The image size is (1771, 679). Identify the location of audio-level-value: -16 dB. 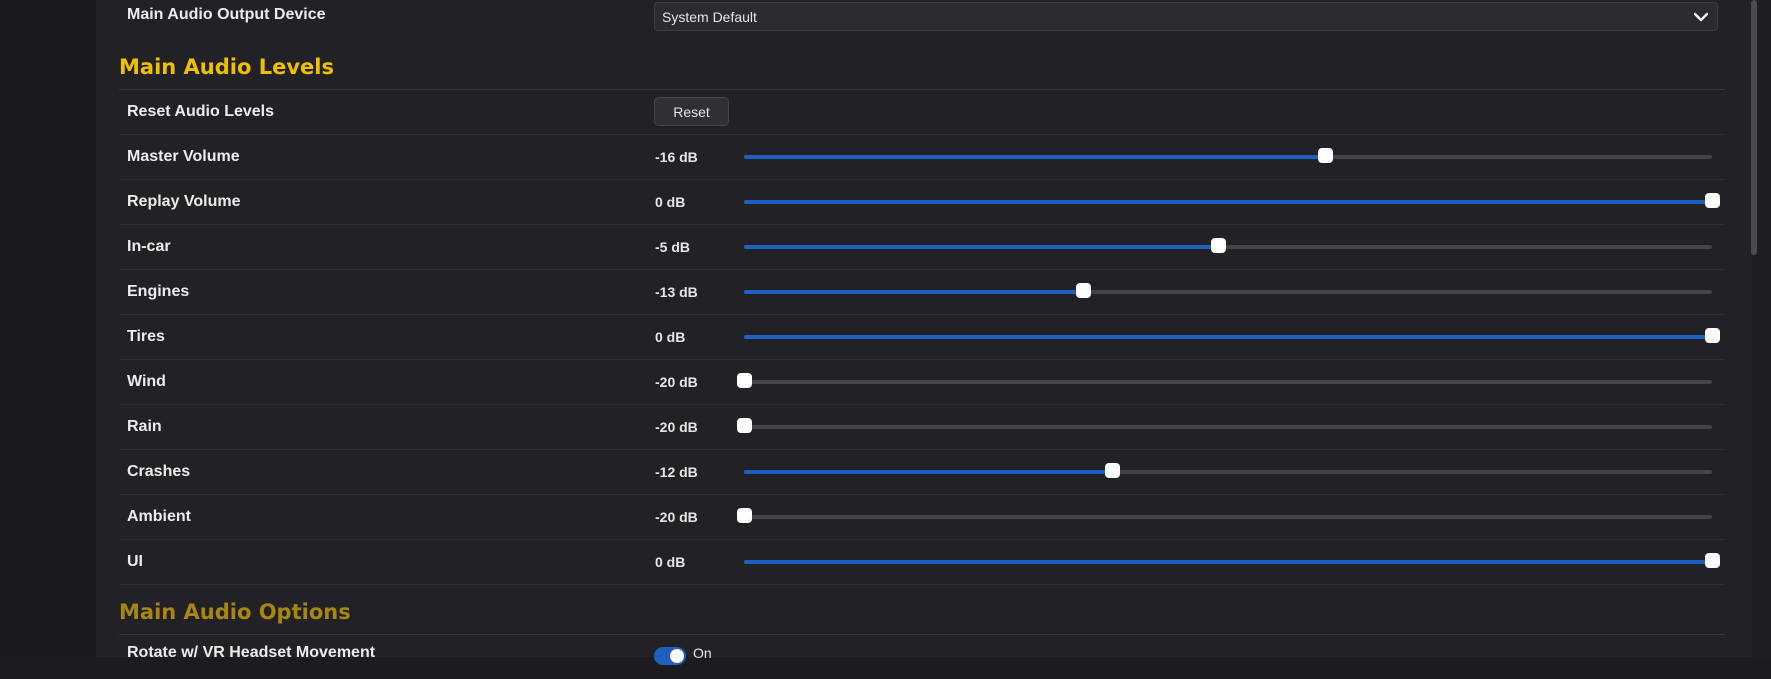
(676, 157).